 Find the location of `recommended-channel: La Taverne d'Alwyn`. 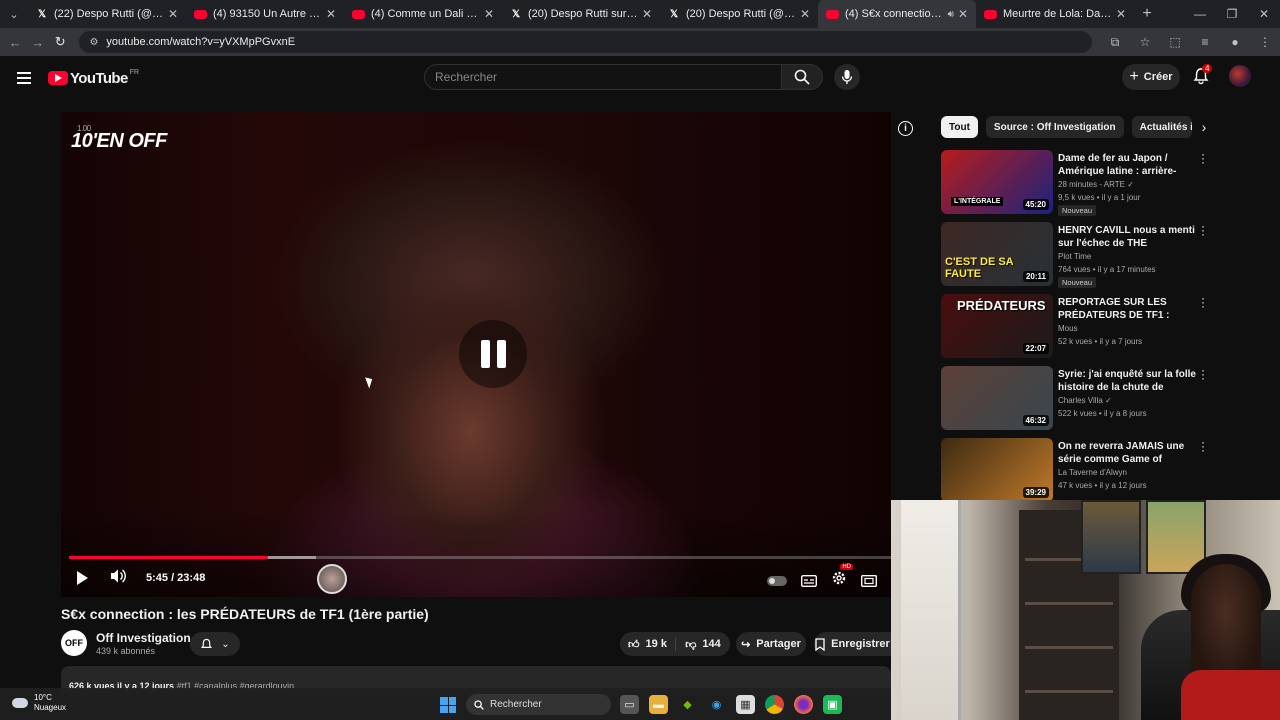

recommended-channel: La Taverne d'Alwyn is located at coordinates (1092, 472).